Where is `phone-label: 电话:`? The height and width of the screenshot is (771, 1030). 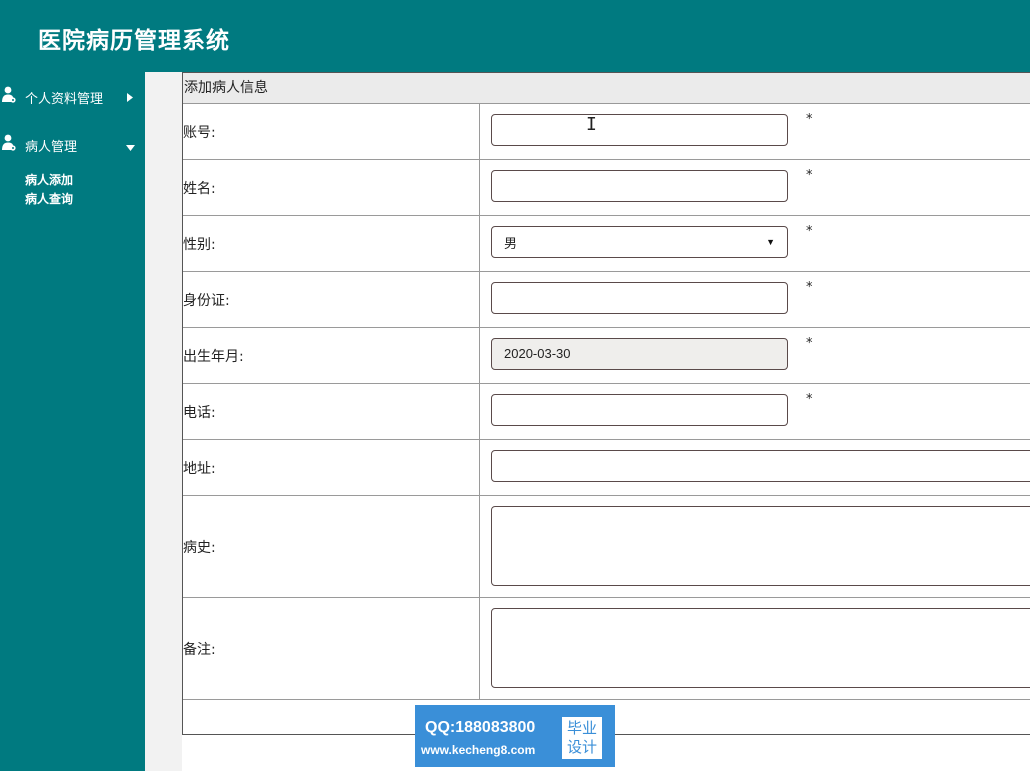 phone-label: 电话: is located at coordinates (331, 411).